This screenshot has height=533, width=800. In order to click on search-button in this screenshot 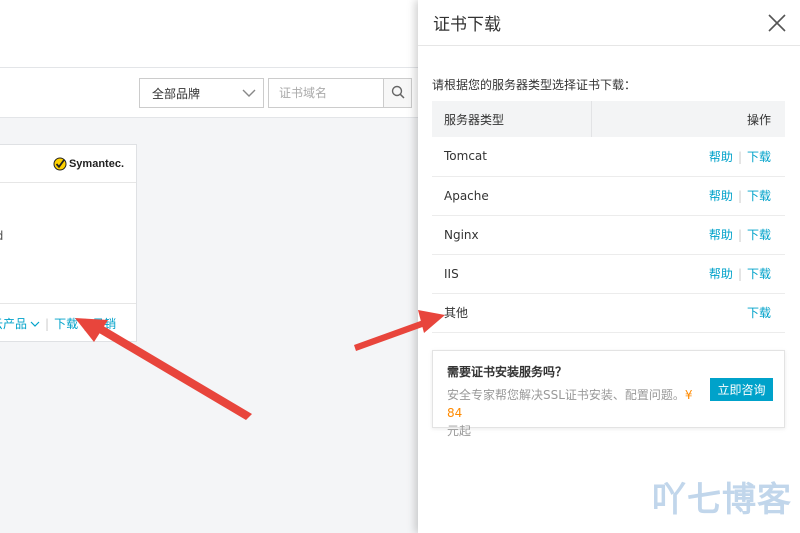, I will do `click(397, 93)`.